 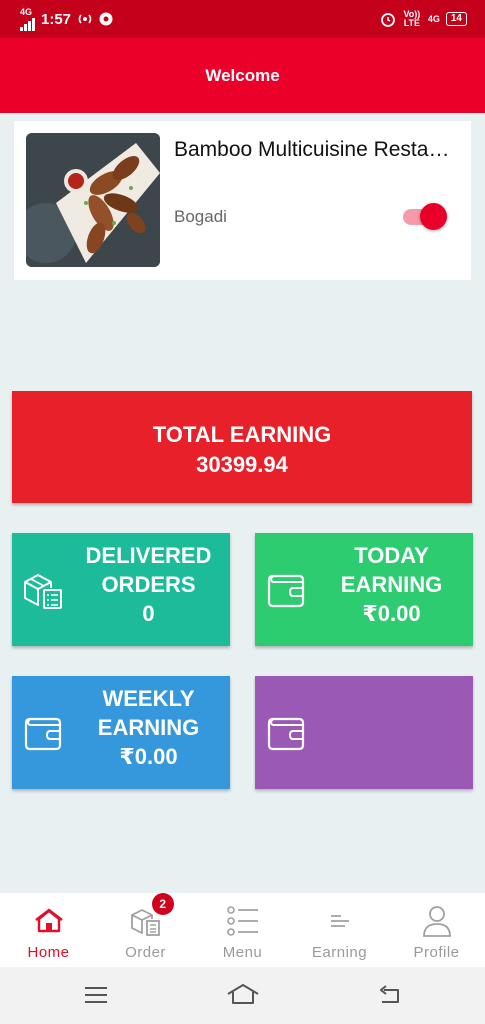 What do you see at coordinates (85, 19) in the screenshot?
I see `hotspot-icon` at bounding box center [85, 19].